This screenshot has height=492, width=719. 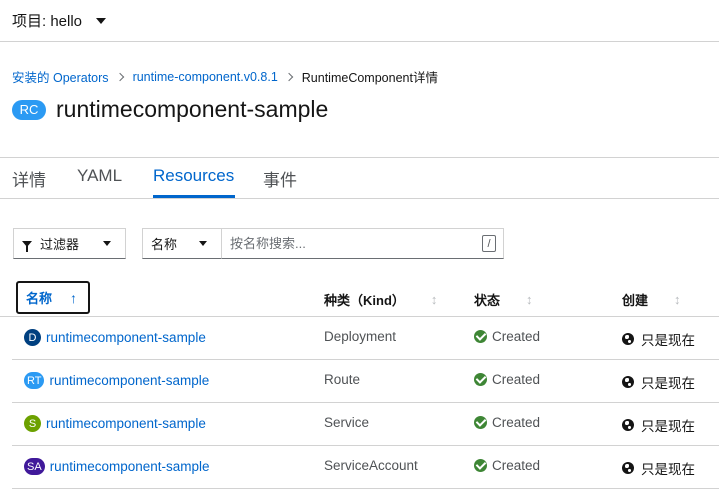 I want to click on project-selector: 项目: hello, so click(x=59, y=20).